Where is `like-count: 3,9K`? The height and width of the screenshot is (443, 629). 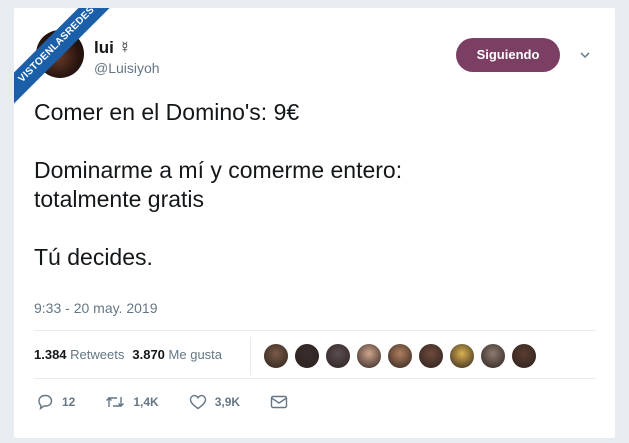 like-count: 3,9K is located at coordinates (227, 402).